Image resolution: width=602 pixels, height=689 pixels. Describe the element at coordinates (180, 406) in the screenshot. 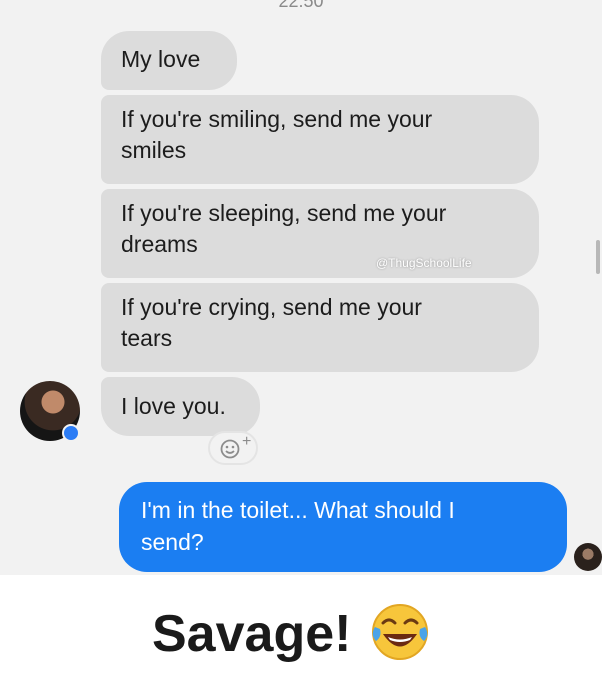

I see `received-message: I love you.` at that location.